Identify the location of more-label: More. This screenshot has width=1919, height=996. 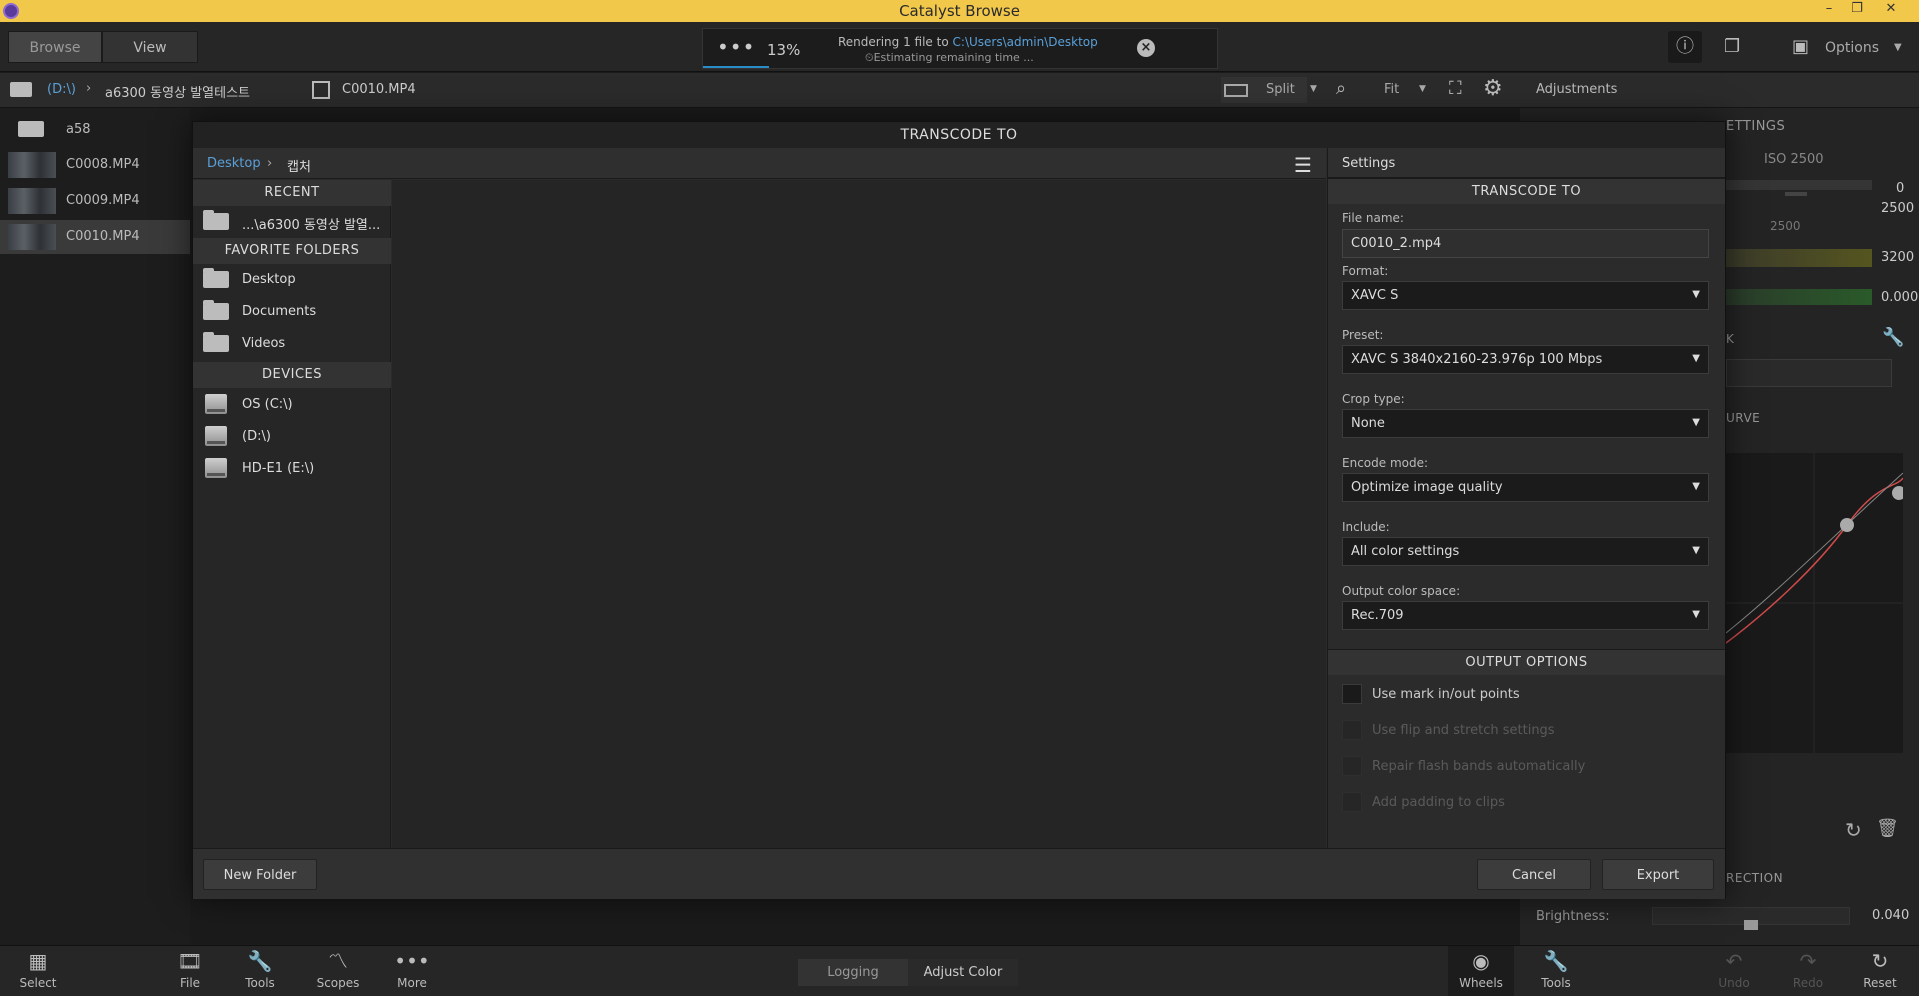
(412, 983).